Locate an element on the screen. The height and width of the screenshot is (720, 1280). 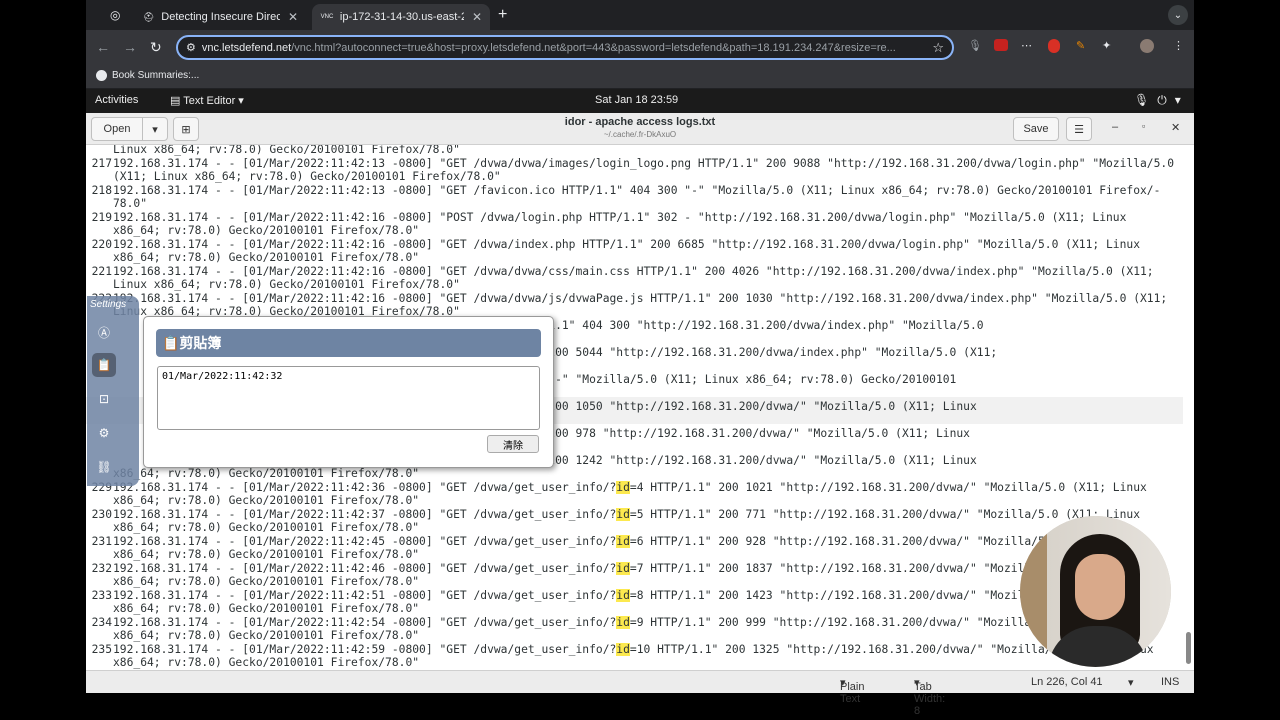
bookmark-star-icon: ☆ is located at coordinates (938, 48).